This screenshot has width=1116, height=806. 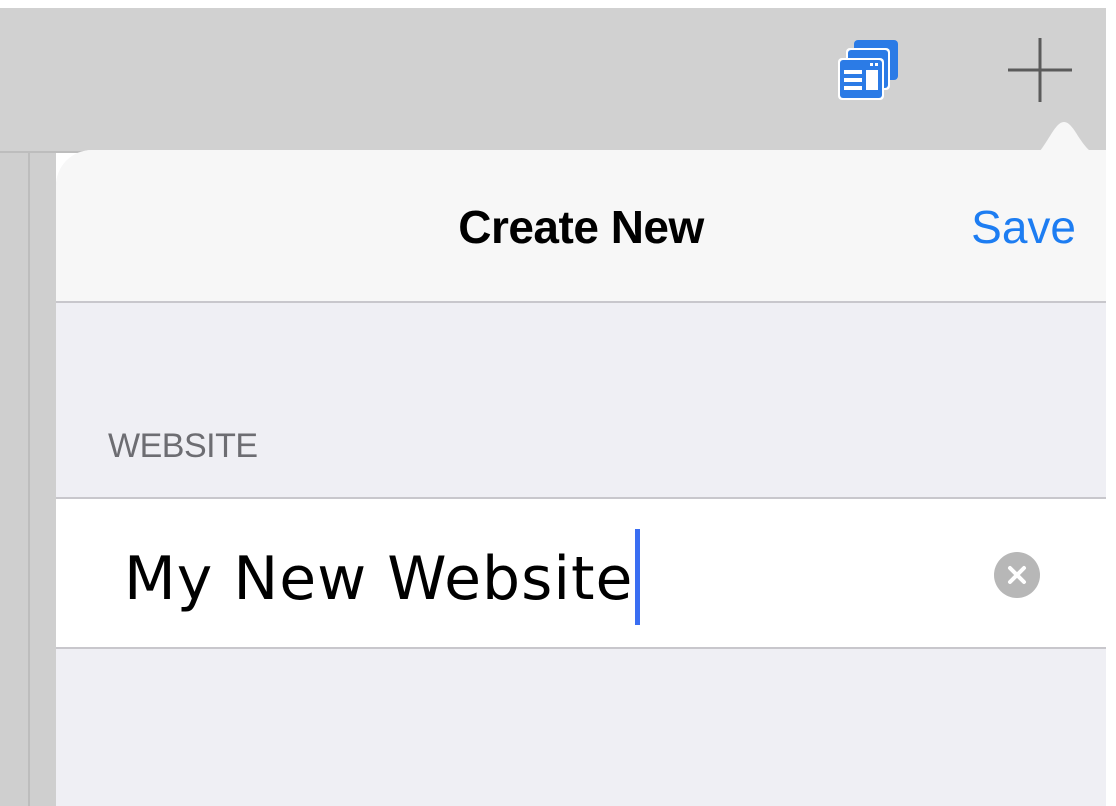 What do you see at coordinates (379, 579) in the screenshot?
I see `website-name-text: My New Website` at bounding box center [379, 579].